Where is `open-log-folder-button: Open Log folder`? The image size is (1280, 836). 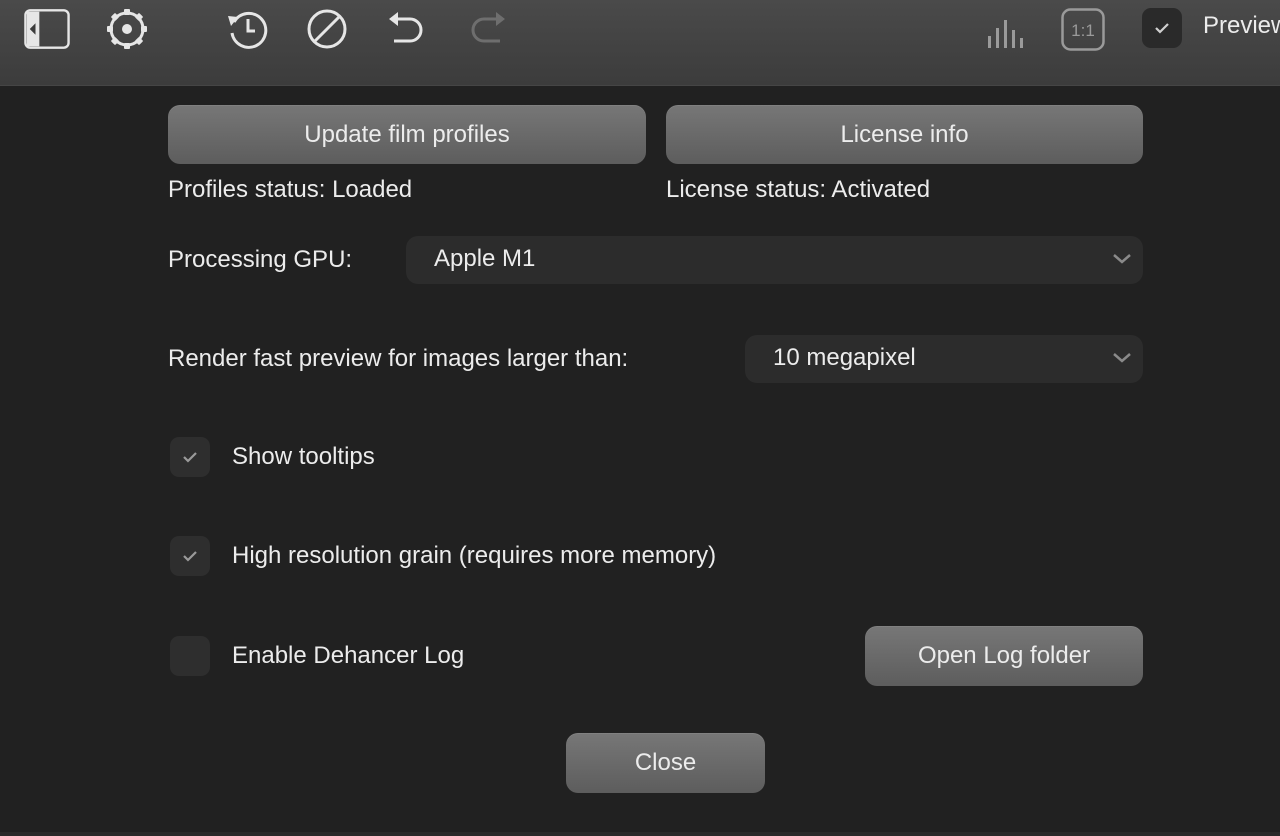
open-log-folder-button: Open Log folder is located at coordinates (1004, 656).